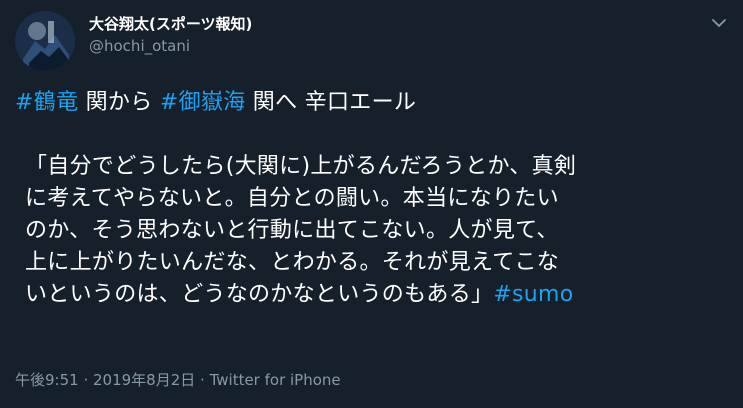 This screenshot has height=408, width=743. I want to click on tweet-line: のか、そう思わないと行動に出てこない。人が見て、, so click(292, 230).